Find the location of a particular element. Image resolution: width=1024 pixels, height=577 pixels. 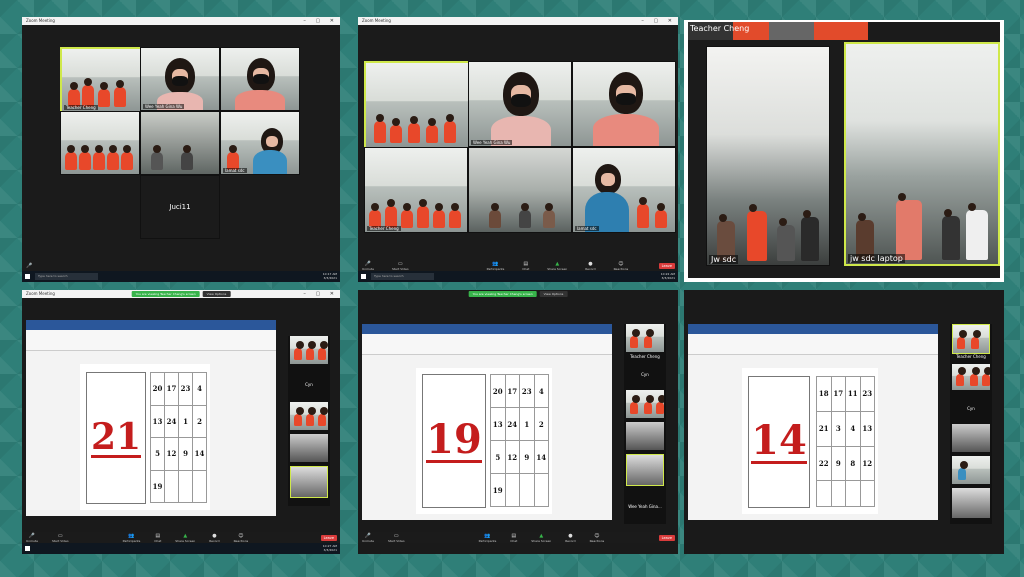

big-number: 21 is located at coordinates (116, 436).